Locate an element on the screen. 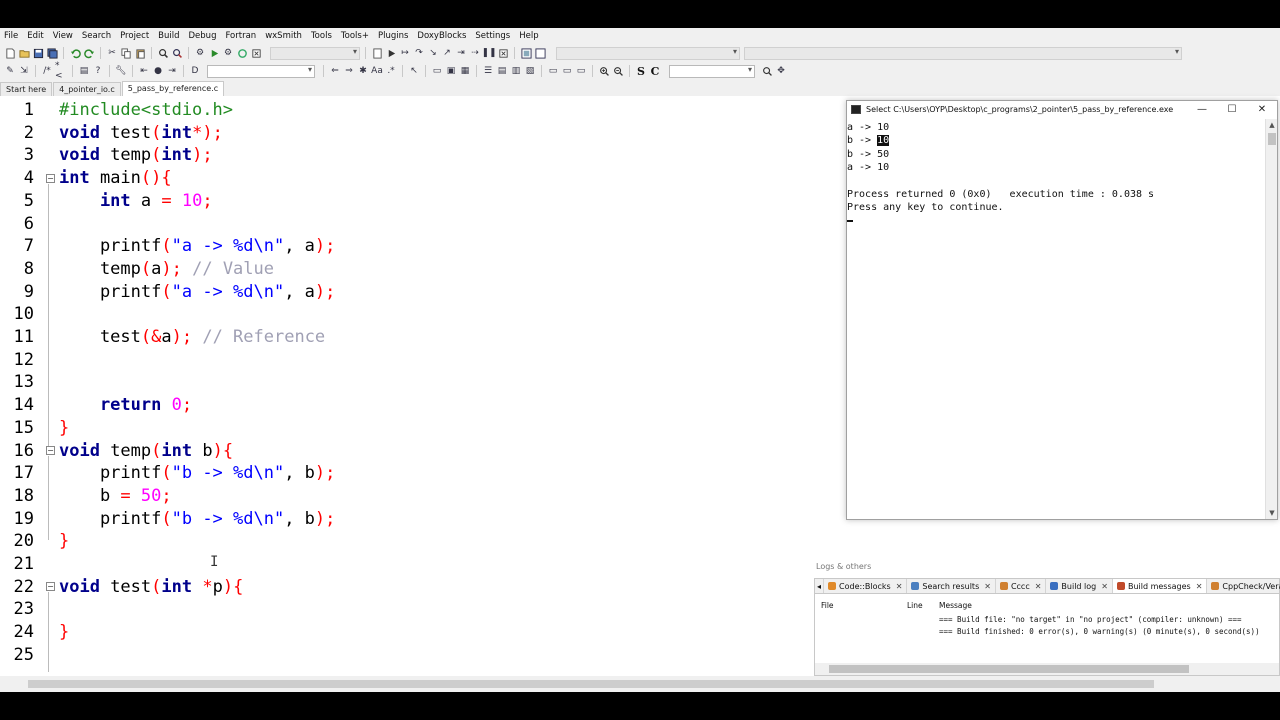  menu-help: Help is located at coordinates (528, 36).